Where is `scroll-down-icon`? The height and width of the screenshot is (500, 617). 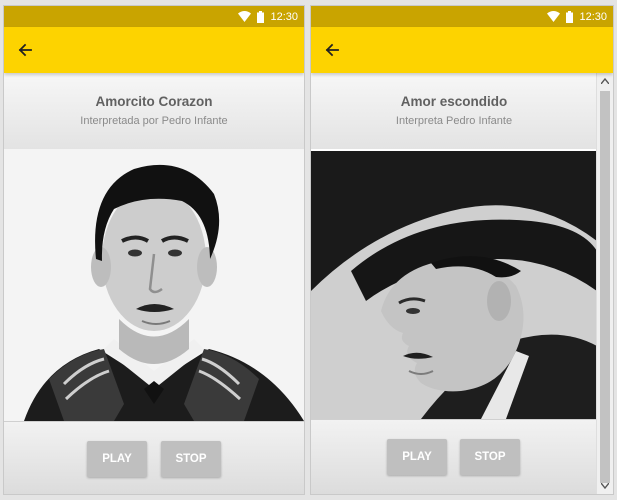
scroll-down-icon is located at coordinates (605, 486).